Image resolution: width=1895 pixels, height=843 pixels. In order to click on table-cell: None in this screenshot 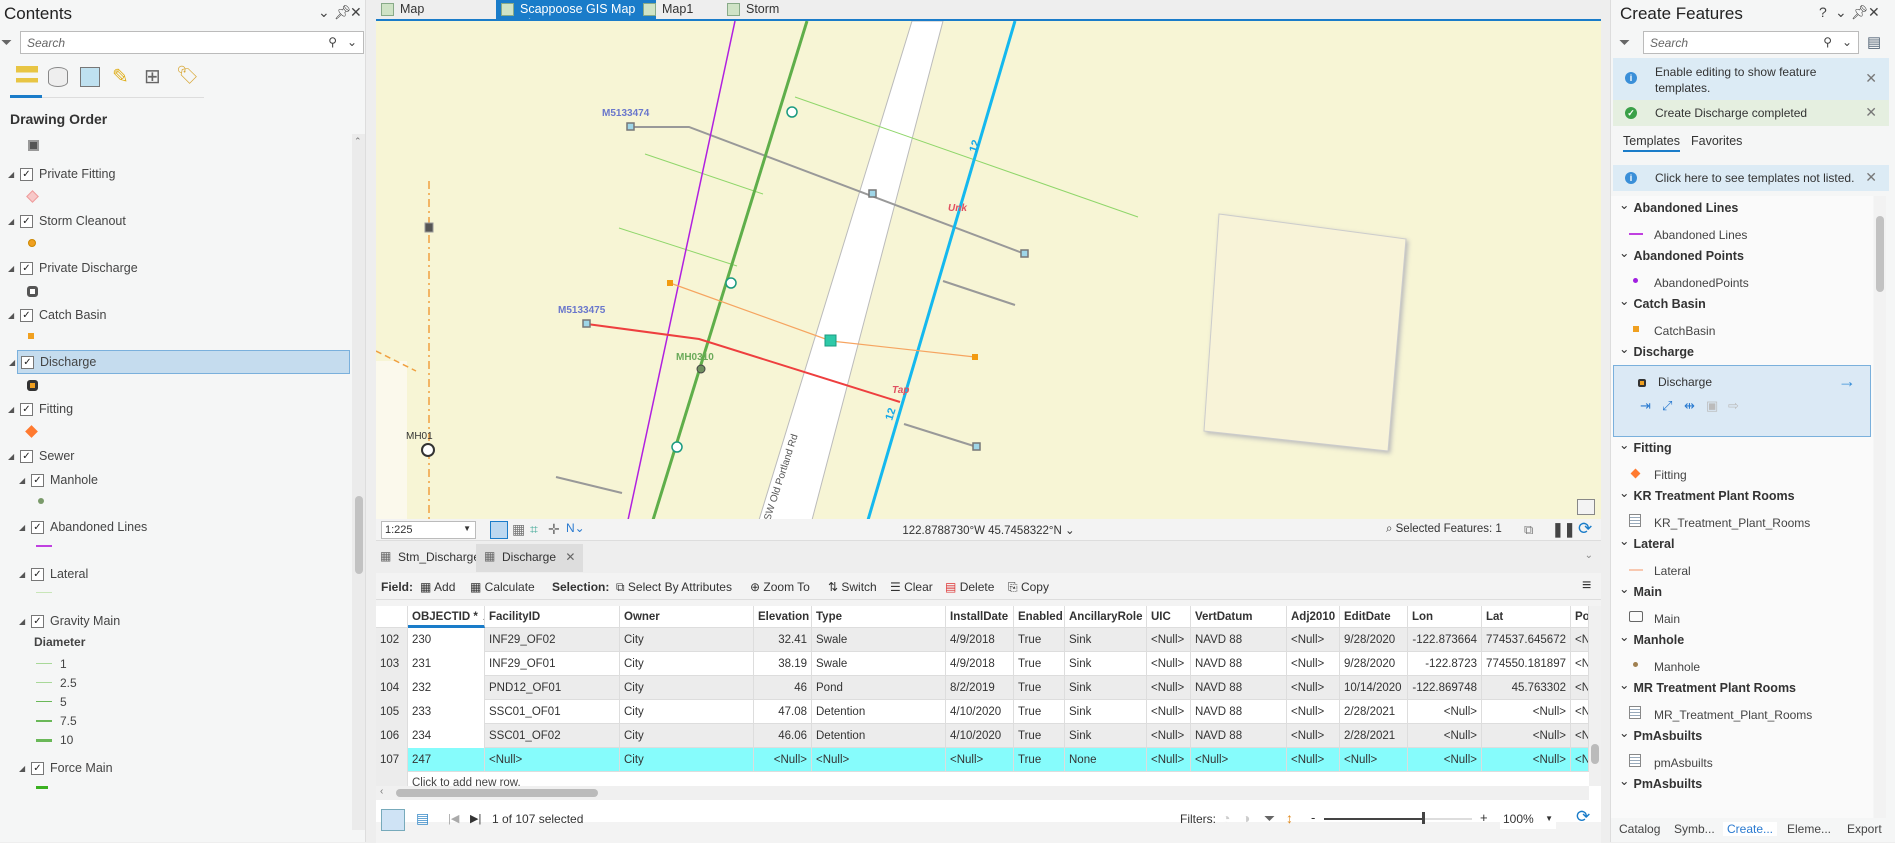, I will do `click(1106, 760)`.